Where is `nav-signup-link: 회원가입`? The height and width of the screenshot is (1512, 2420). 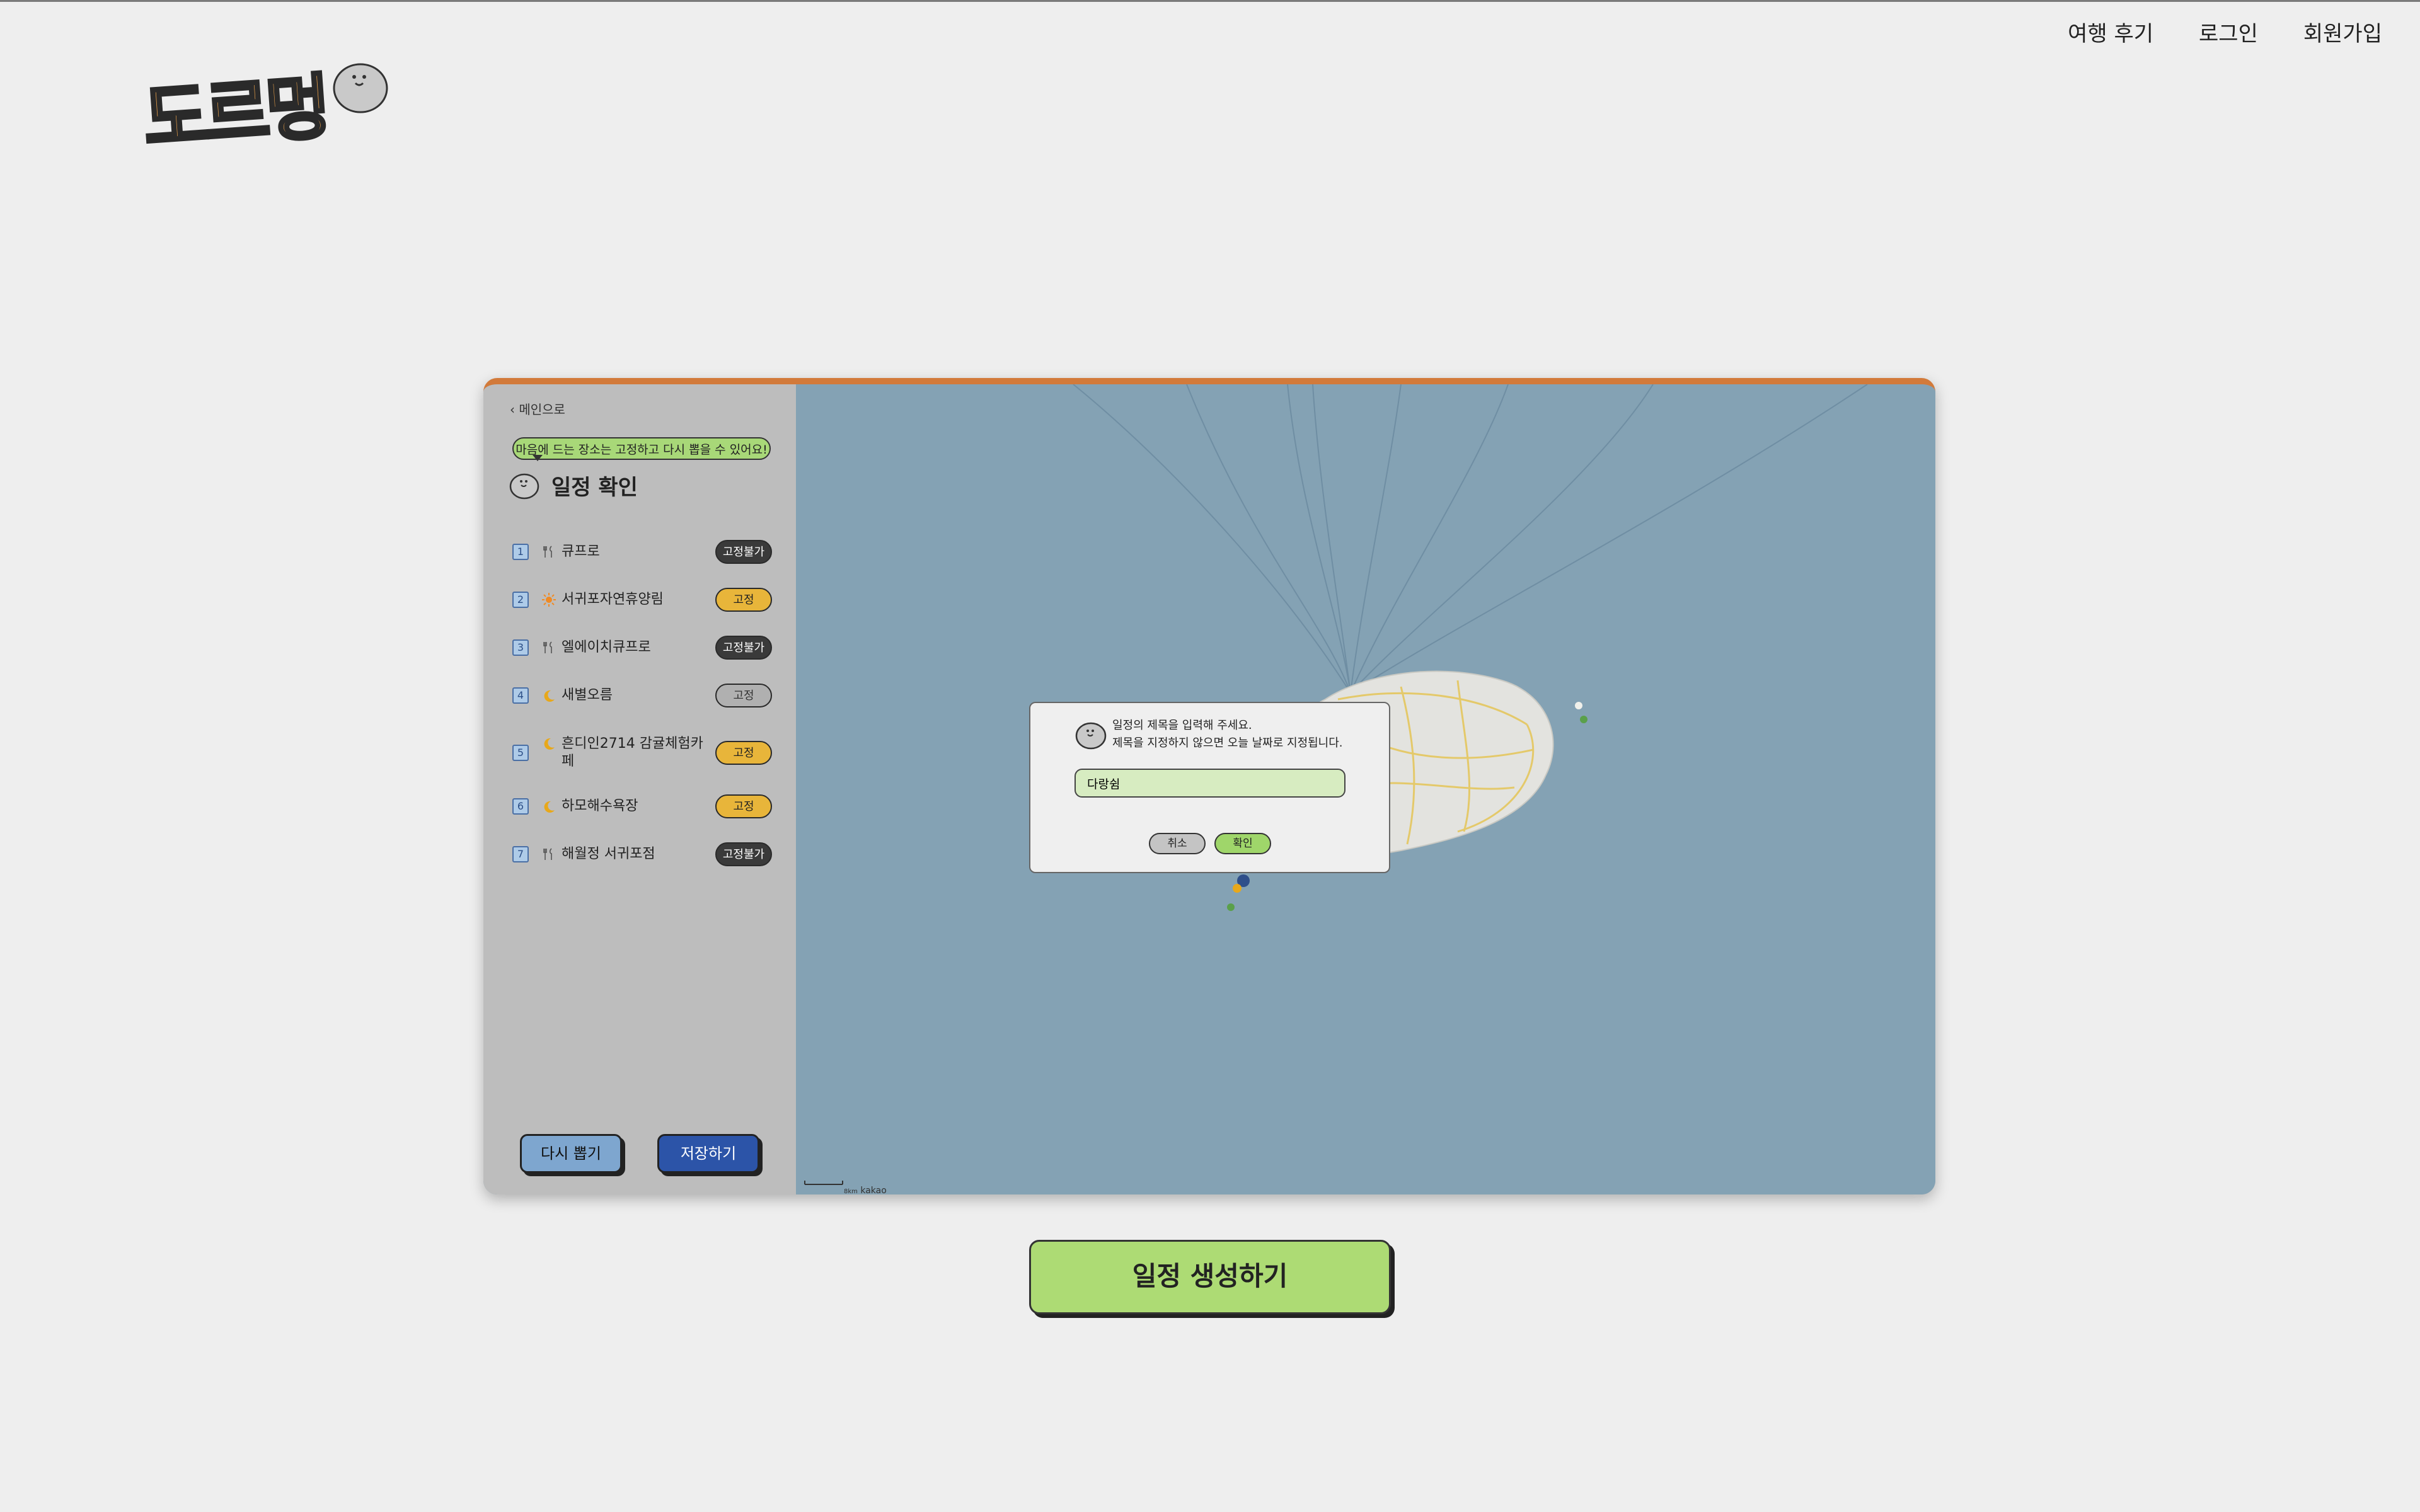
nav-signup-link: 회원가입 is located at coordinates (2342, 31).